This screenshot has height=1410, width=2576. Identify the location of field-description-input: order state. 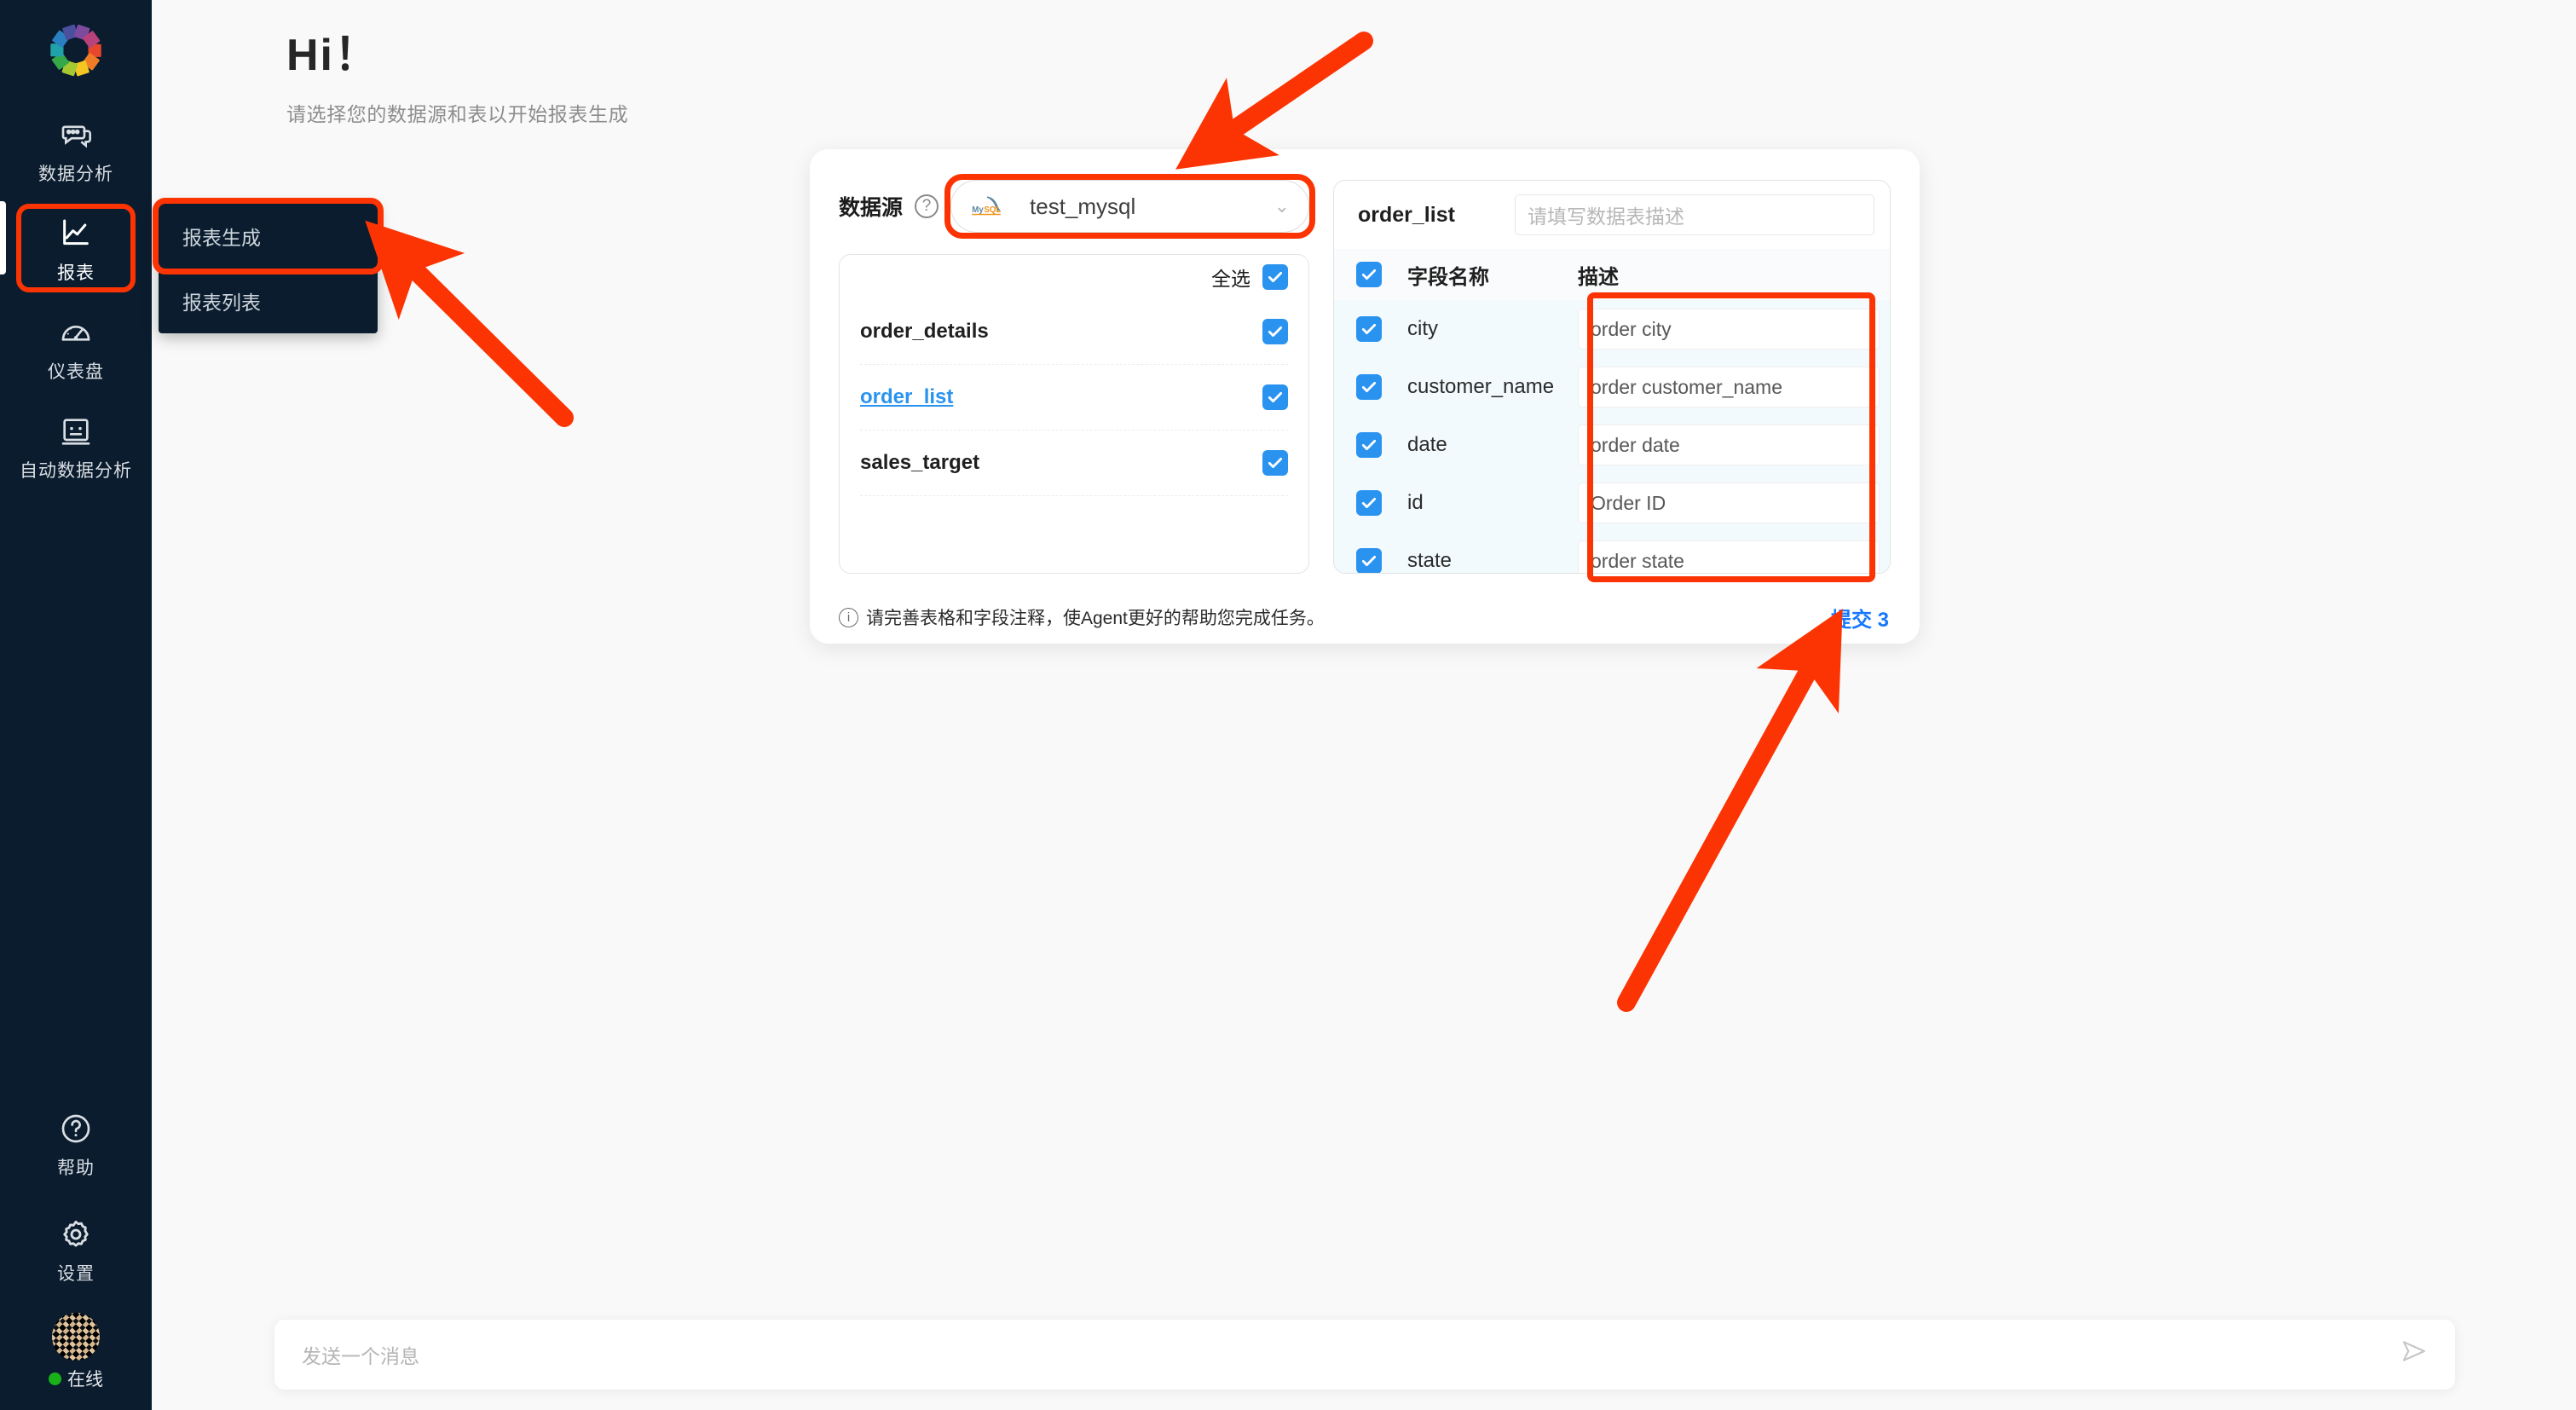
(1729, 556).